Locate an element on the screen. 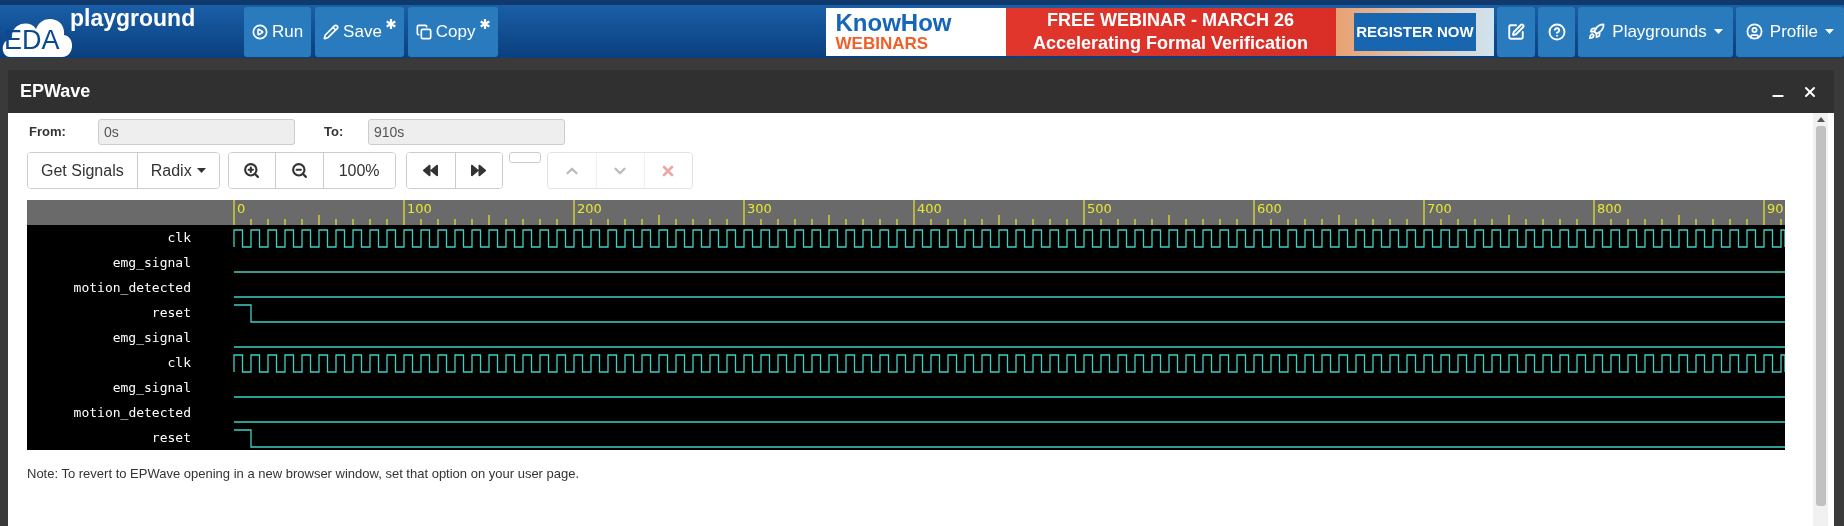 This screenshot has height=526, width=1844. zoom-level-button: 100% is located at coordinates (358, 170).